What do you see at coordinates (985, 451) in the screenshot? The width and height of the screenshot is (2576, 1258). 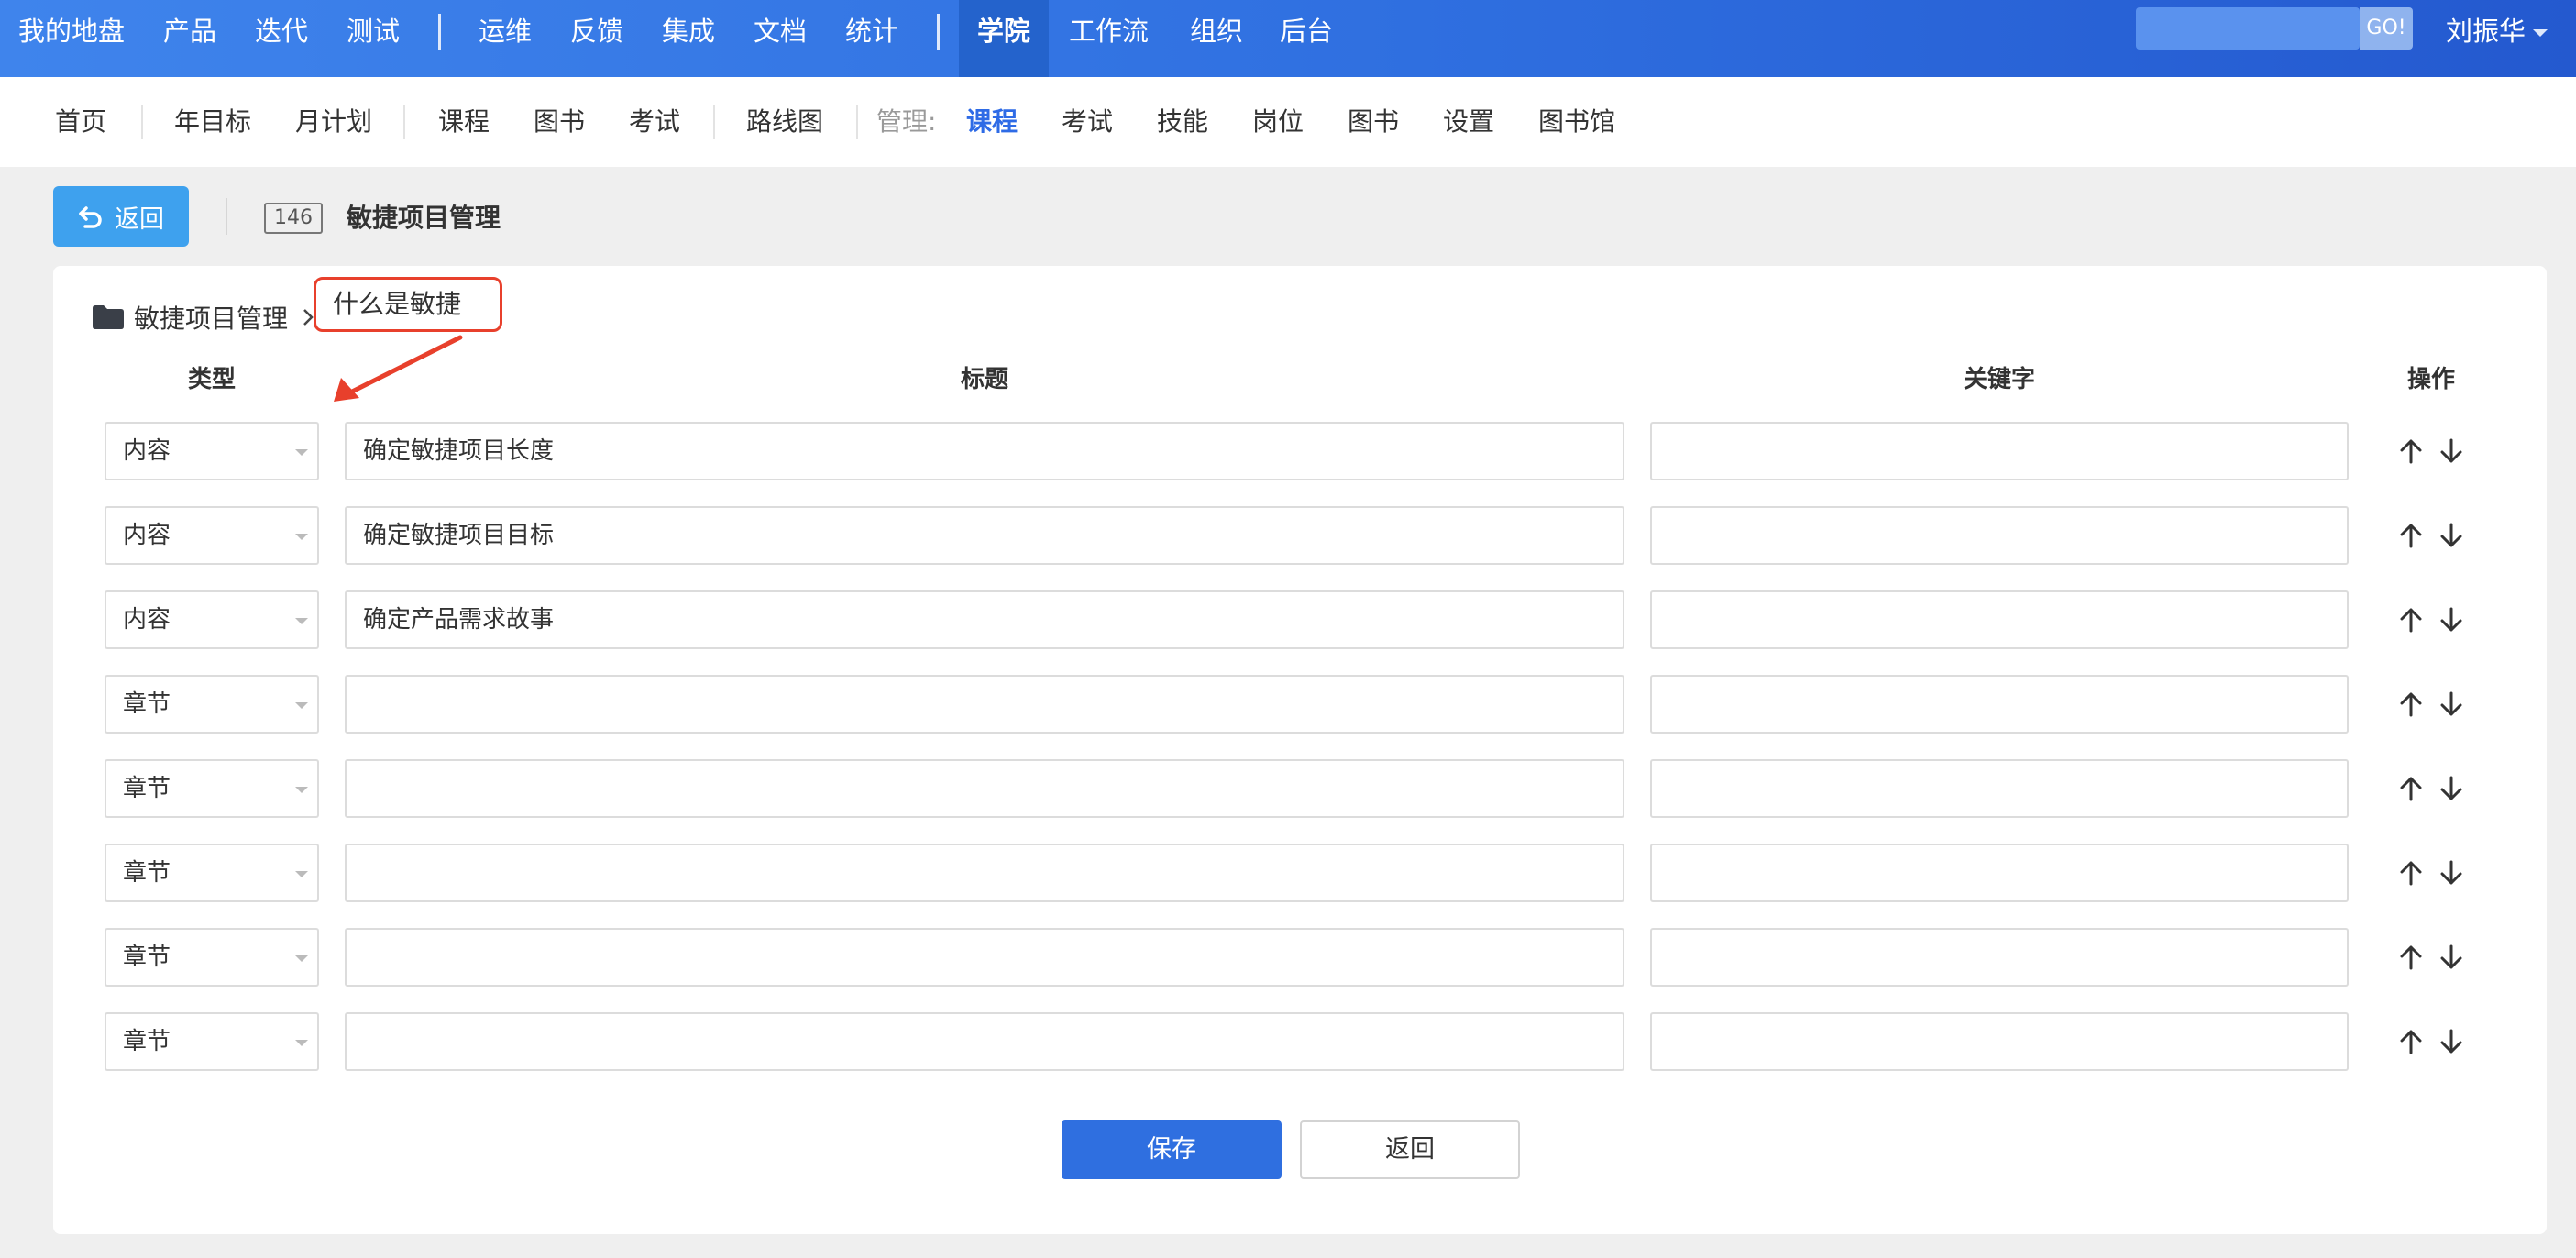 I see `title-input: 确定敏捷项目长度` at bounding box center [985, 451].